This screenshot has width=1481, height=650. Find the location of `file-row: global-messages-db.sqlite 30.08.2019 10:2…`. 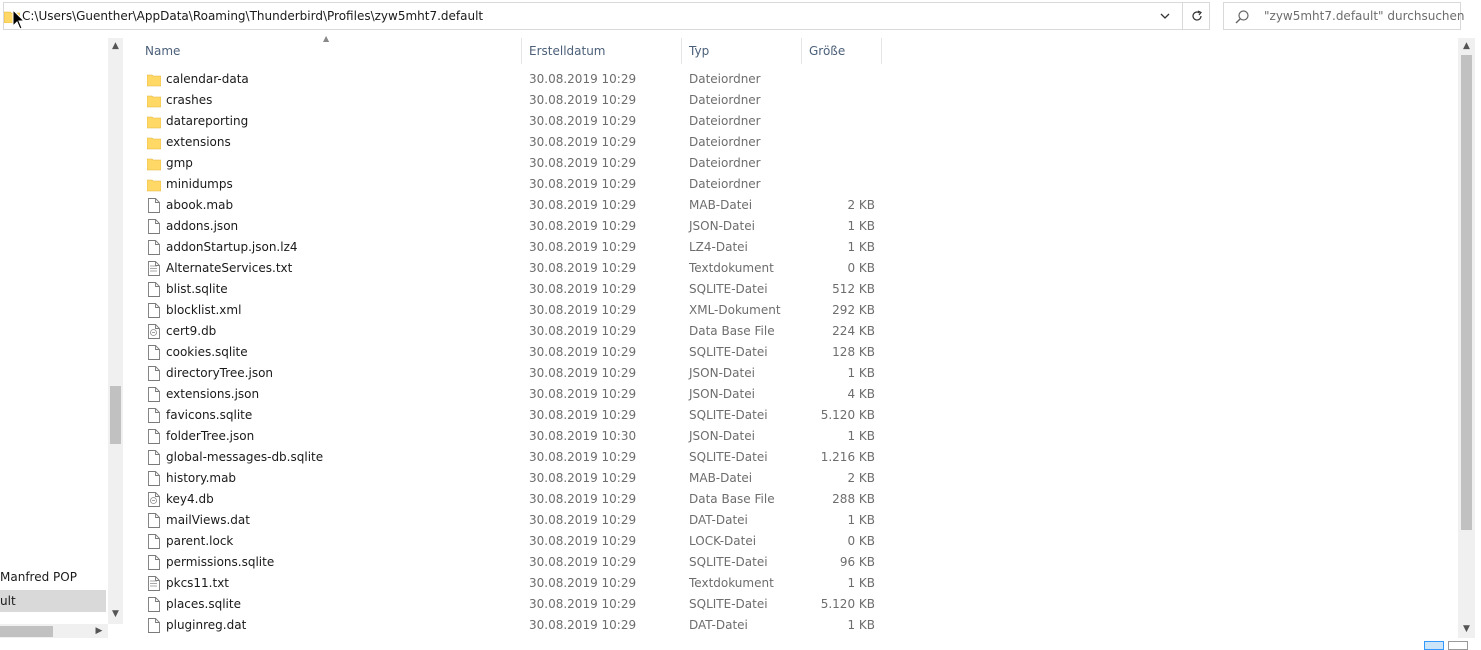

file-row: global-messages-db.sqlite 30.08.2019 10:2… is located at coordinates (510, 457).